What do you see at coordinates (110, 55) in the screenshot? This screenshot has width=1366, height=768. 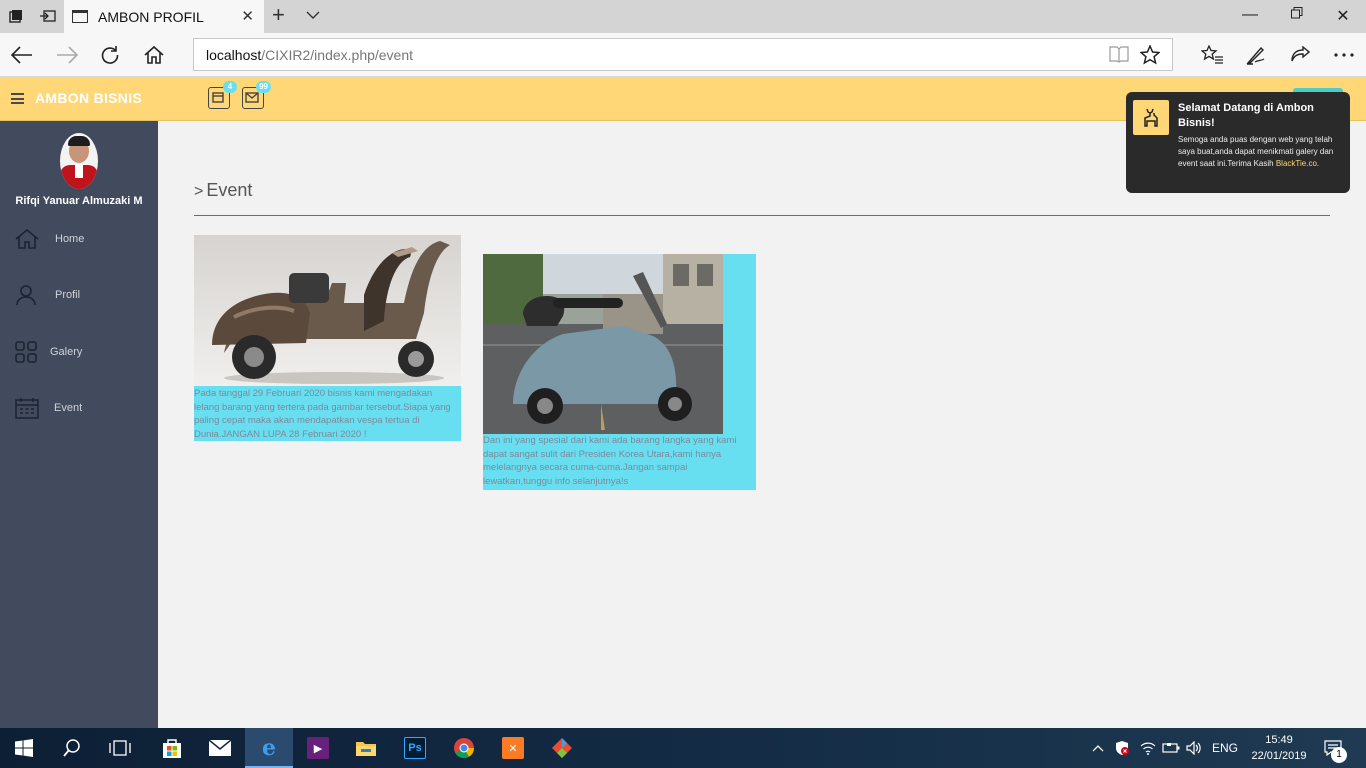 I see `refresh-icon` at bounding box center [110, 55].